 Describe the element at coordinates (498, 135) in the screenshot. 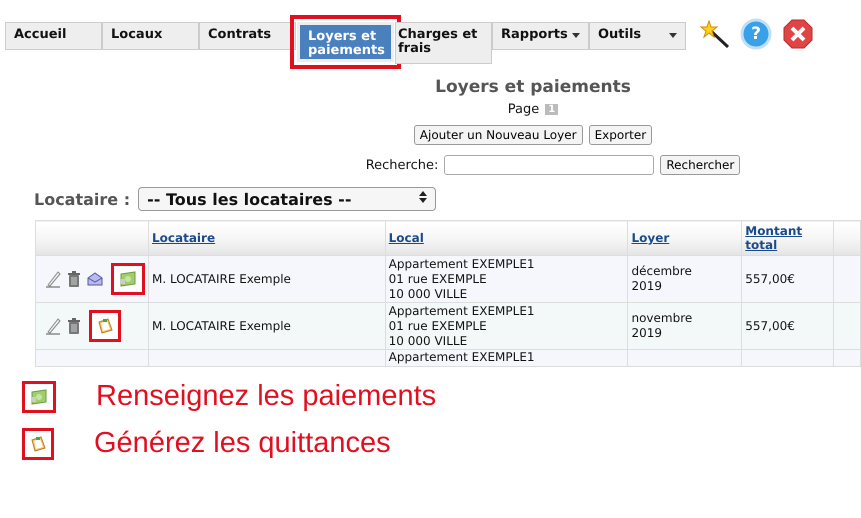

I see `action-button: Ajouter un Nouveau Loyer` at that location.